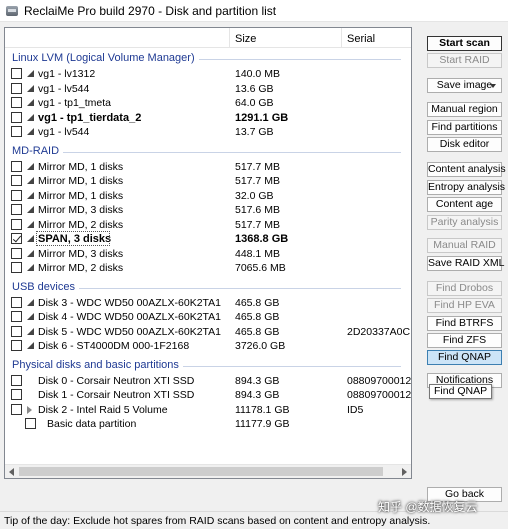 The height and width of the screenshot is (529, 508). Describe the element at coordinates (208, 238) in the screenshot. I see `list-item: SPAN, 3 disks 1368.8 GB` at that location.